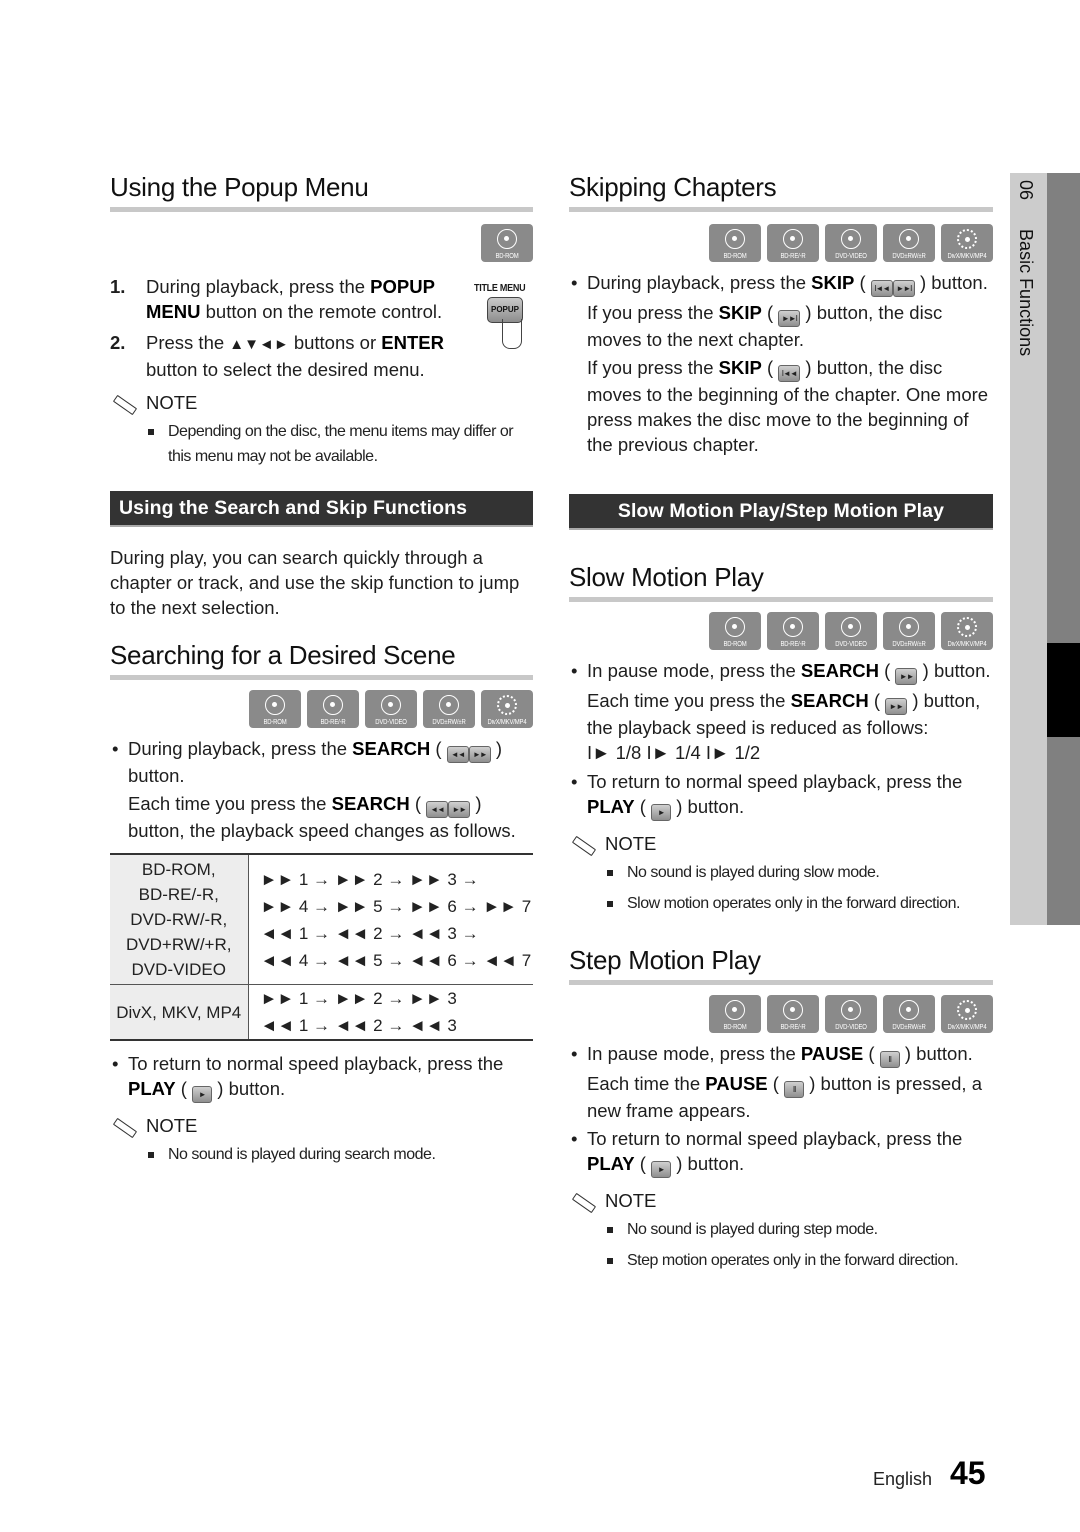 This screenshot has width=1080, height=1532. What do you see at coordinates (505, 310) in the screenshot?
I see `popup-button-icon: POPUP` at bounding box center [505, 310].